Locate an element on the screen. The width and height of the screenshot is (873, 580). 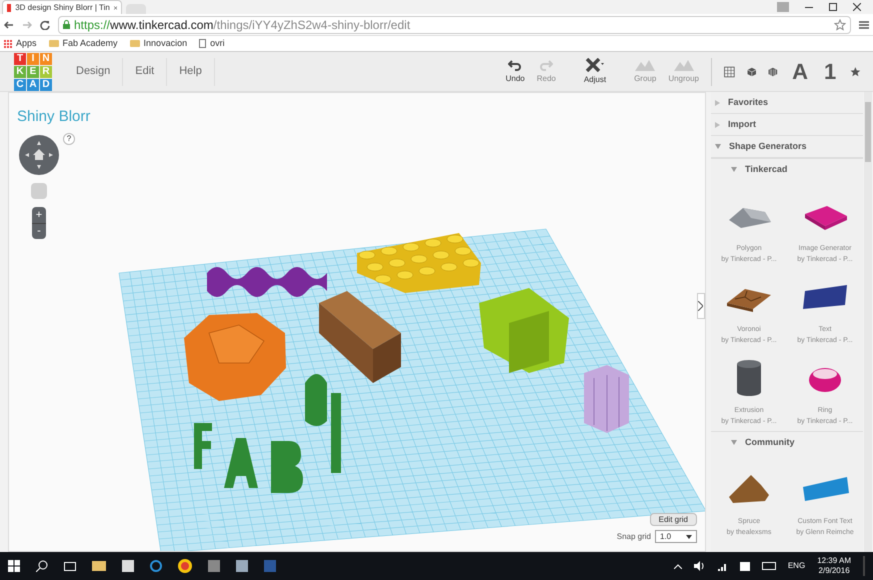
apps-grid-icon is located at coordinates (8, 44).